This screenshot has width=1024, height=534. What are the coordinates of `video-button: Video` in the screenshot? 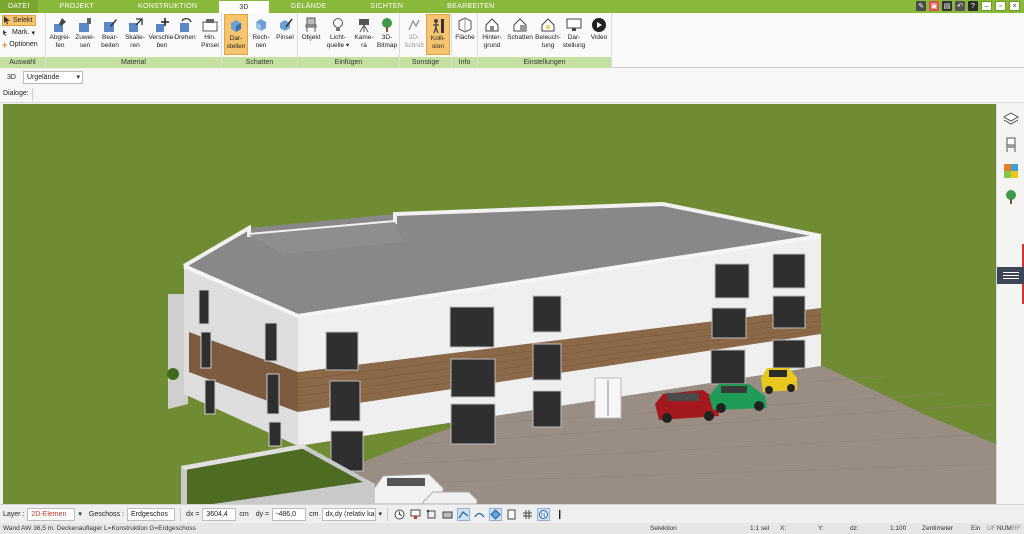 It's located at (599, 34).